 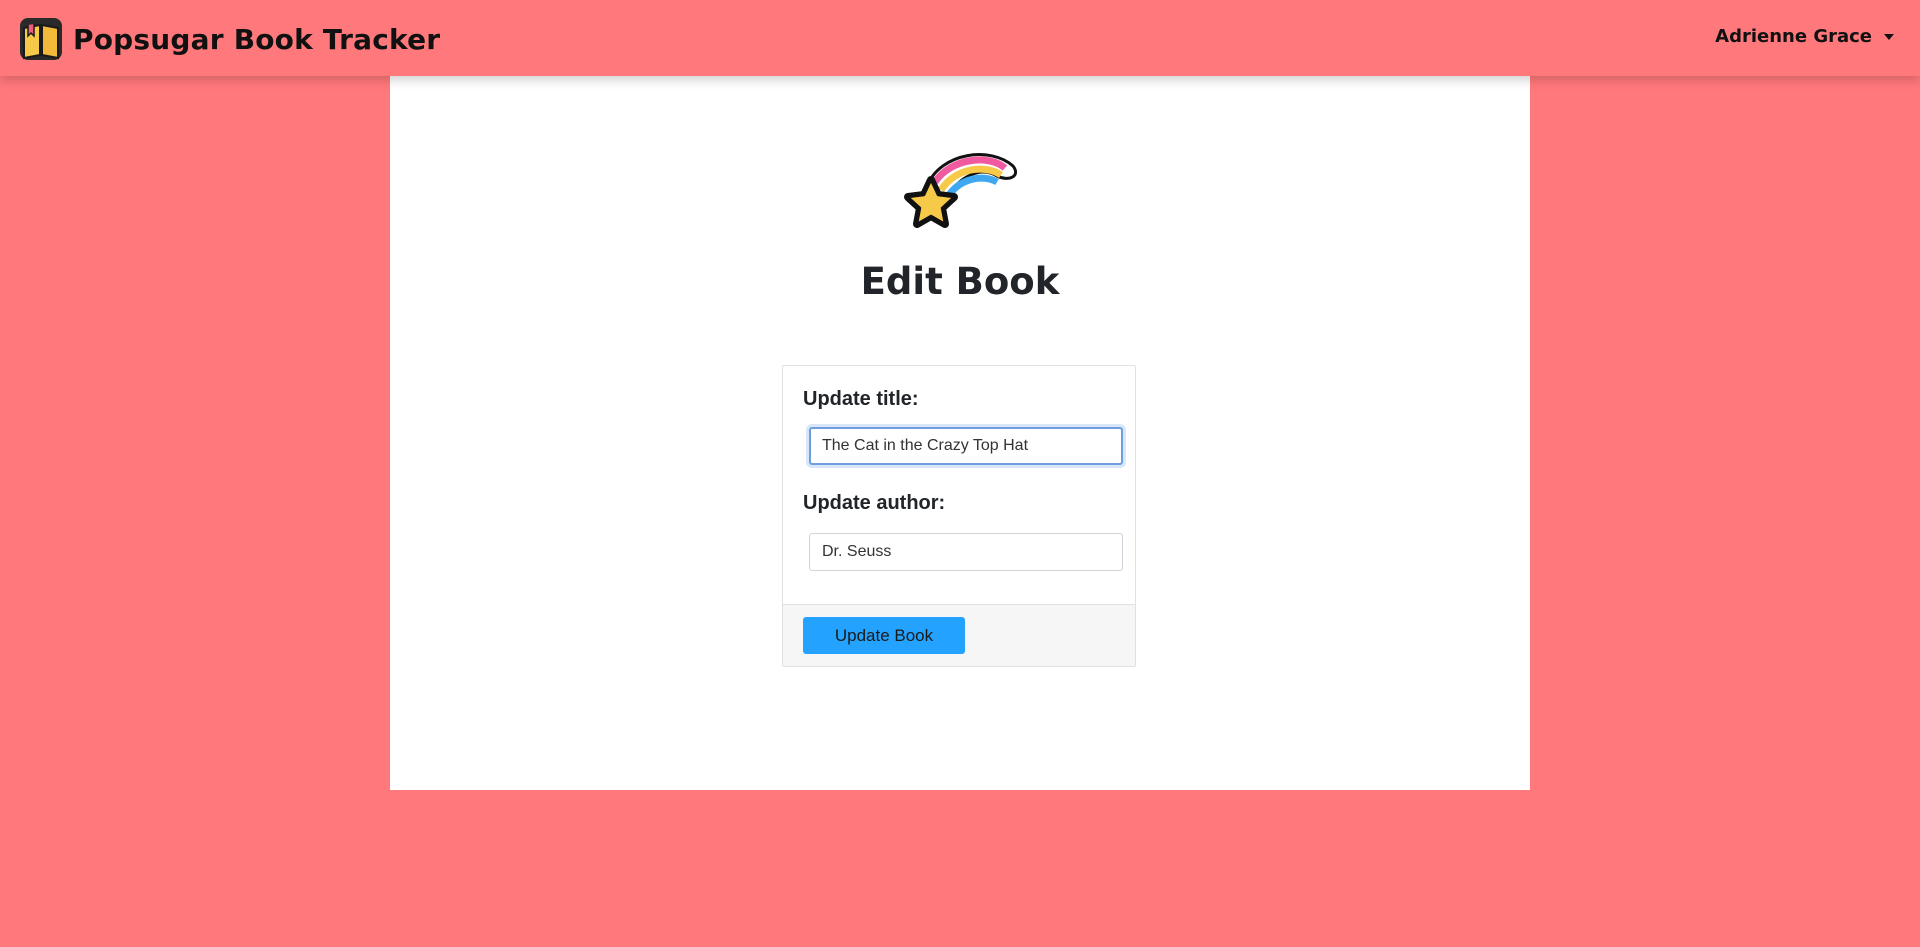 I want to click on open-book-icon, so click(x=41, y=39).